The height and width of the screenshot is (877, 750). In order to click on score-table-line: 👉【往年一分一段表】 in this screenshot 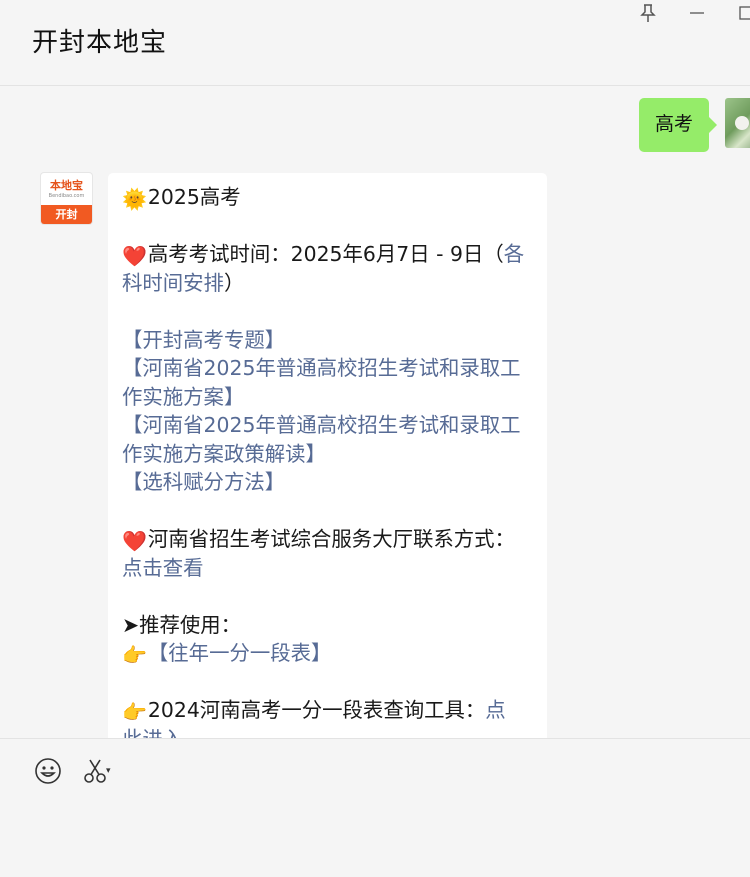, I will do `click(327, 653)`.